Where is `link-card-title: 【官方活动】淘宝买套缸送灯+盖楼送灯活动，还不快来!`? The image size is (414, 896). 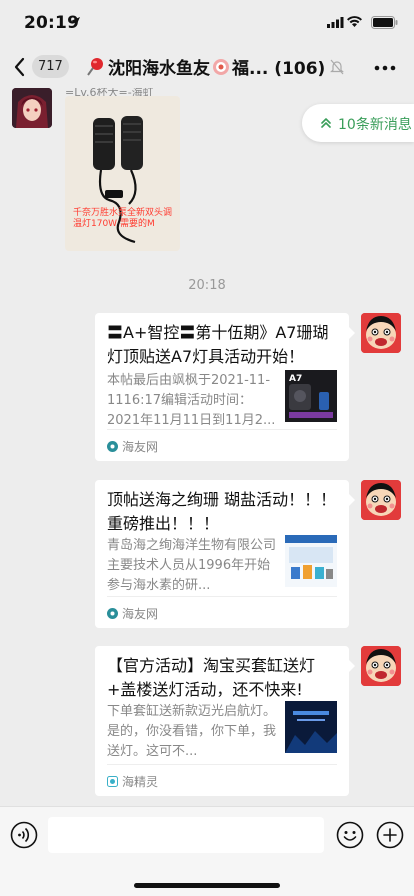 link-card-title: 【官方活动】淘宝买套缸送灯+盖楼送灯活动，还不快来! is located at coordinates (211, 677).